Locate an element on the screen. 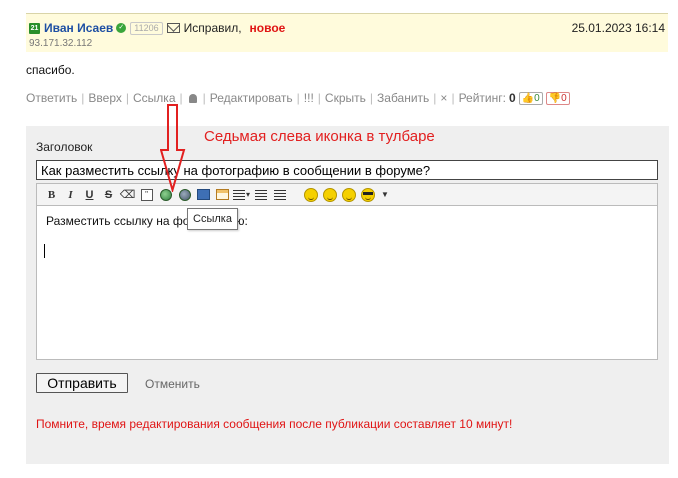 Image resolution: width=678 pixels, height=478 pixels. edit-link: Редактировать is located at coordinates (251, 98).